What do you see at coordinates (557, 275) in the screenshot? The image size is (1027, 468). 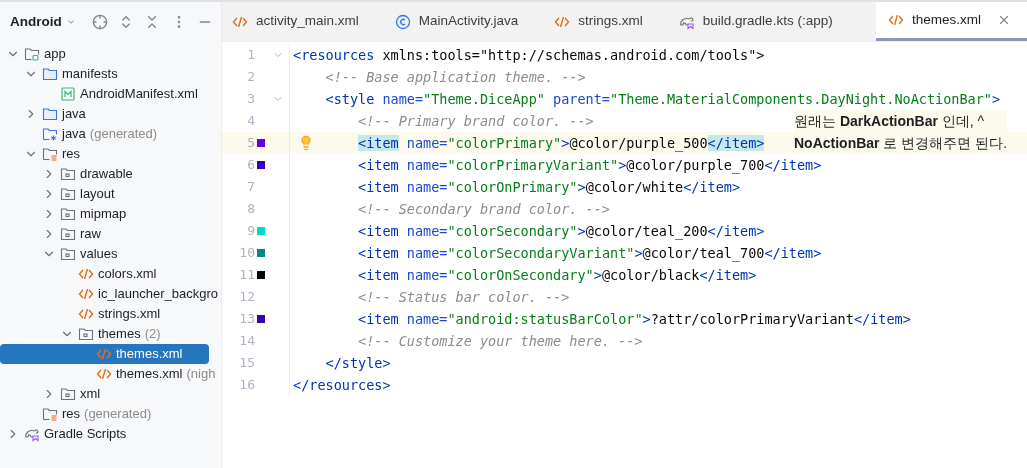 I see `code-line: <item name="colorOnSecondary">@color/black</item>` at bounding box center [557, 275].